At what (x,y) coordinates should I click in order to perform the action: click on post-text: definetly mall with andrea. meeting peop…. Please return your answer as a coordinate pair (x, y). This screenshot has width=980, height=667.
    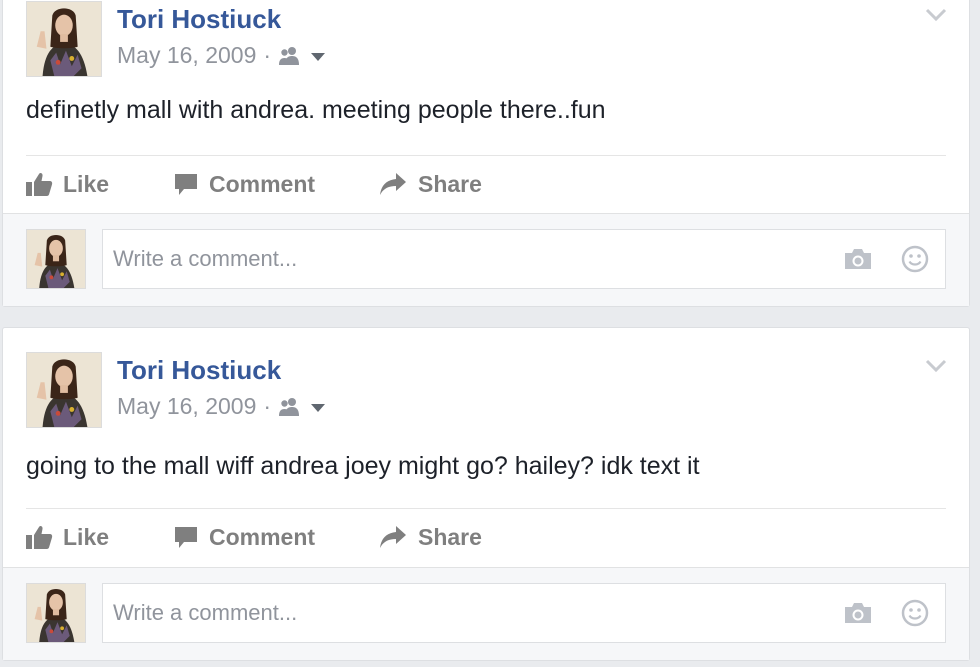
    Looking at the image, I should click on (316, 110).